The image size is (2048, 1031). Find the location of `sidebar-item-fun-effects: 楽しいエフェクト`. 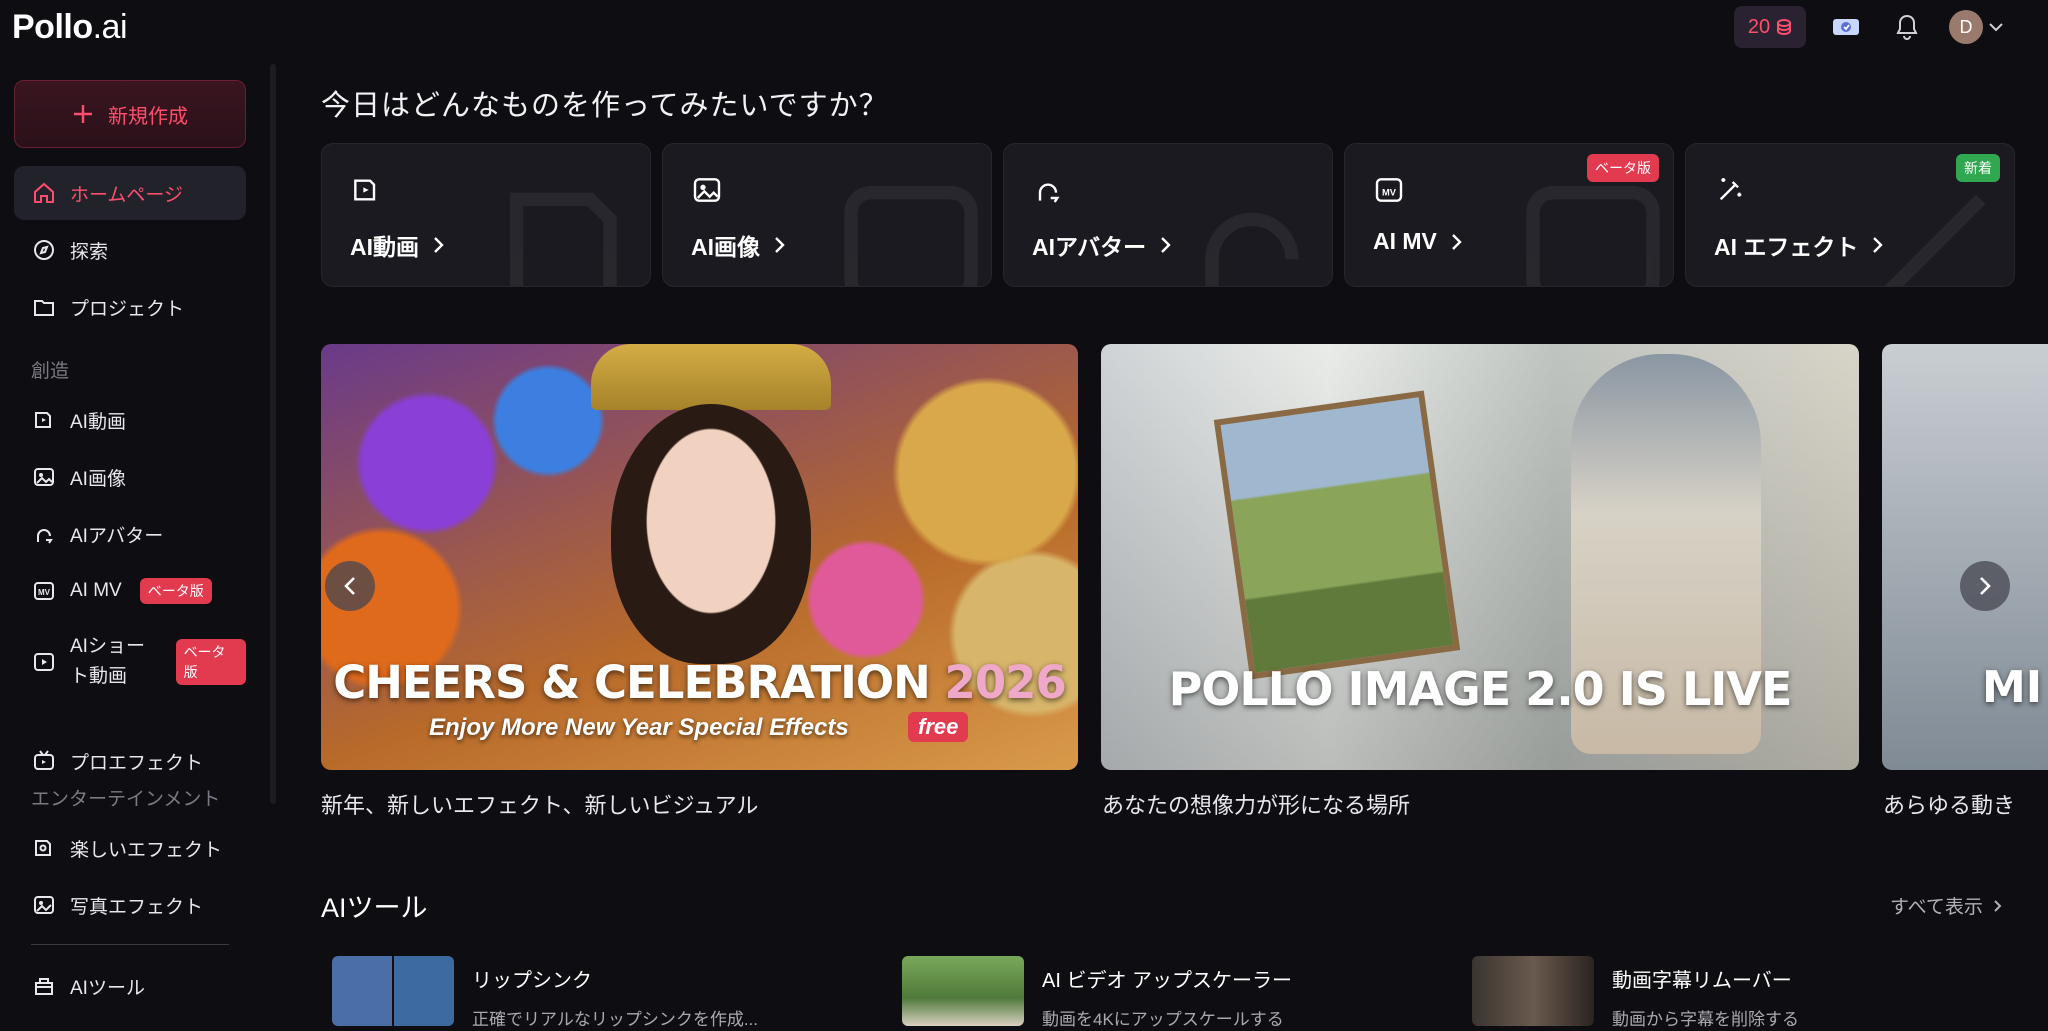

sidebar-item-fun-effects: 楽しいエフェクト is located at coordinates (130, 848).